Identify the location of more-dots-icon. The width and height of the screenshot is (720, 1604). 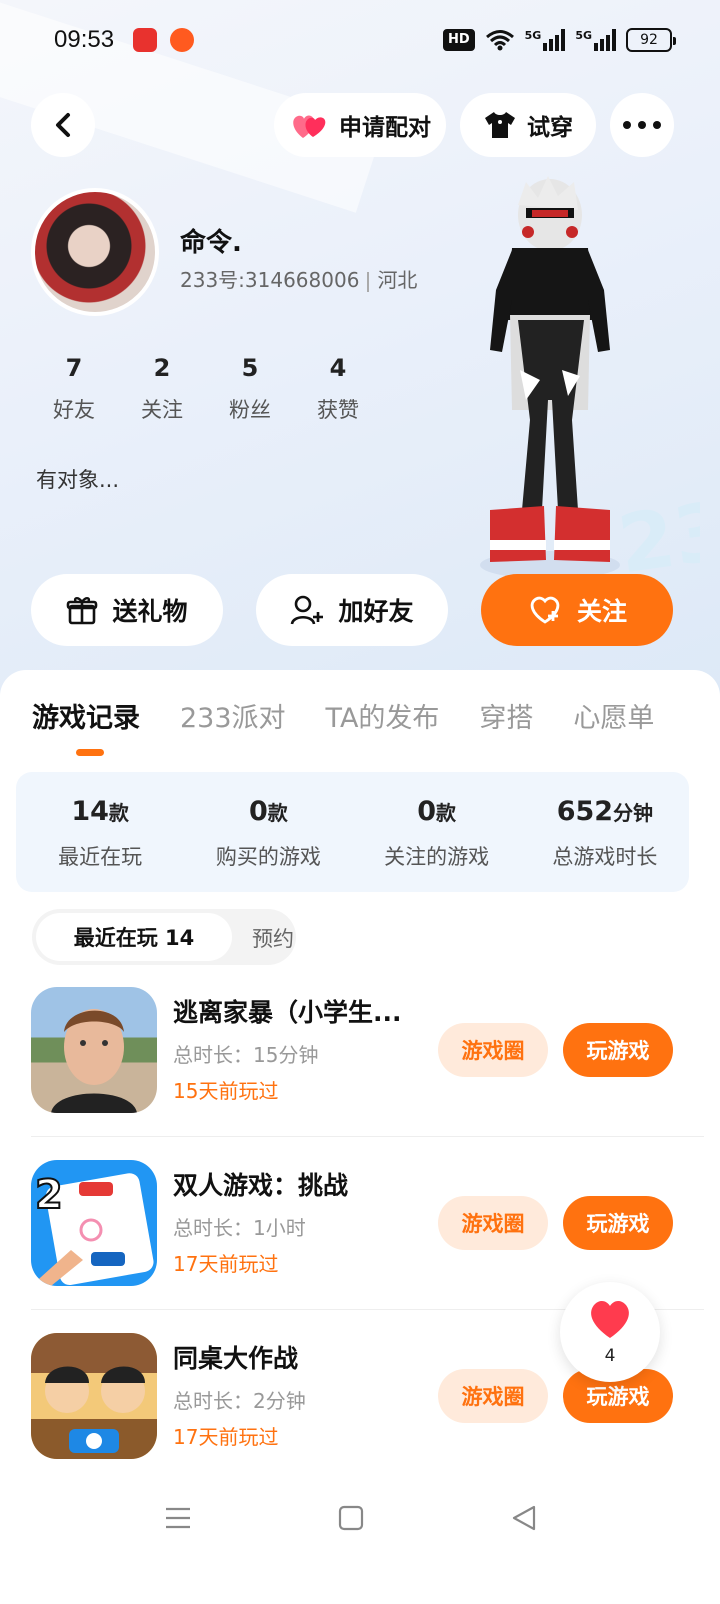
(642, 125).